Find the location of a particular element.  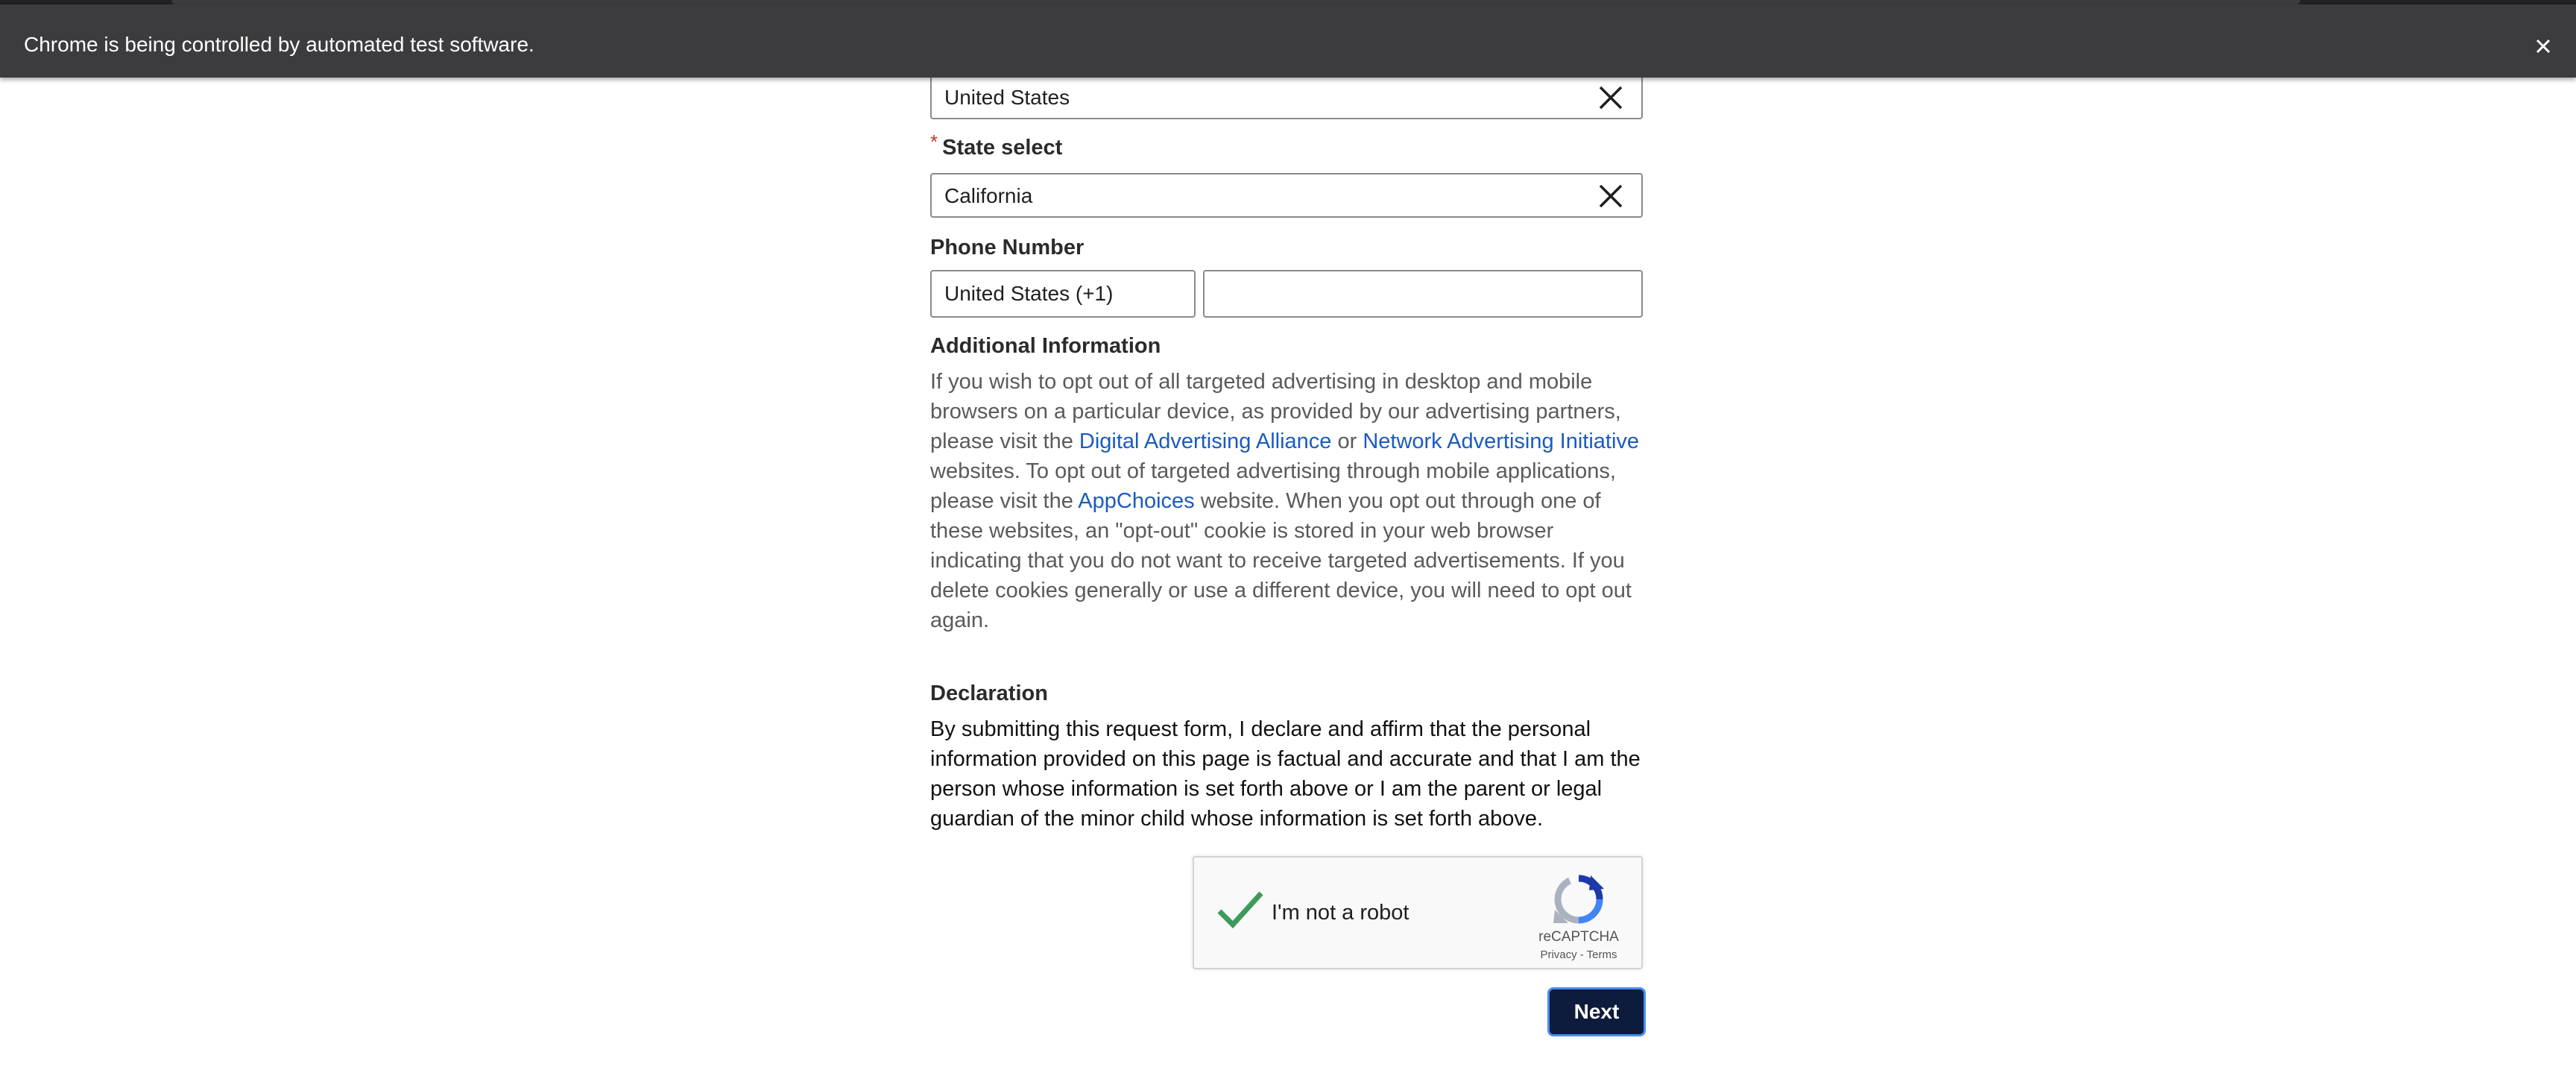

phone-country-select: United States (+1) is located at coordinates (1063, 294).